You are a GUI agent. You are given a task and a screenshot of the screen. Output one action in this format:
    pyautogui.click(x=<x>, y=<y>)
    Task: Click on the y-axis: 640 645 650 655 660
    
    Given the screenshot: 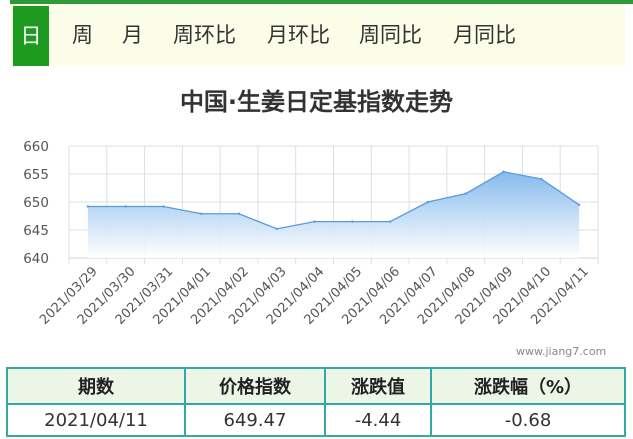 What is the action you would take?
    pyautogui.click(x=36, y=203)
    